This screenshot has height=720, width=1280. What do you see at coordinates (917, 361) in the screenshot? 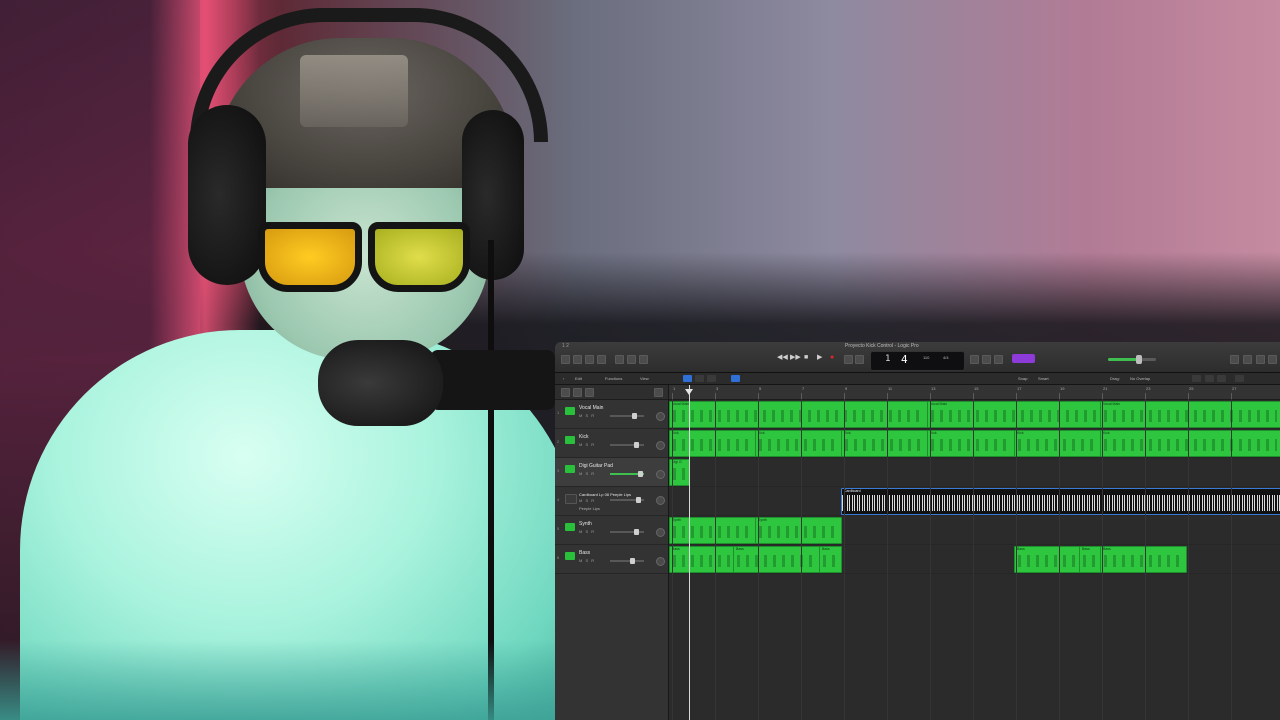
I see `lcd-display: 1 4 110 4/4` at bounding box center [917, 361].